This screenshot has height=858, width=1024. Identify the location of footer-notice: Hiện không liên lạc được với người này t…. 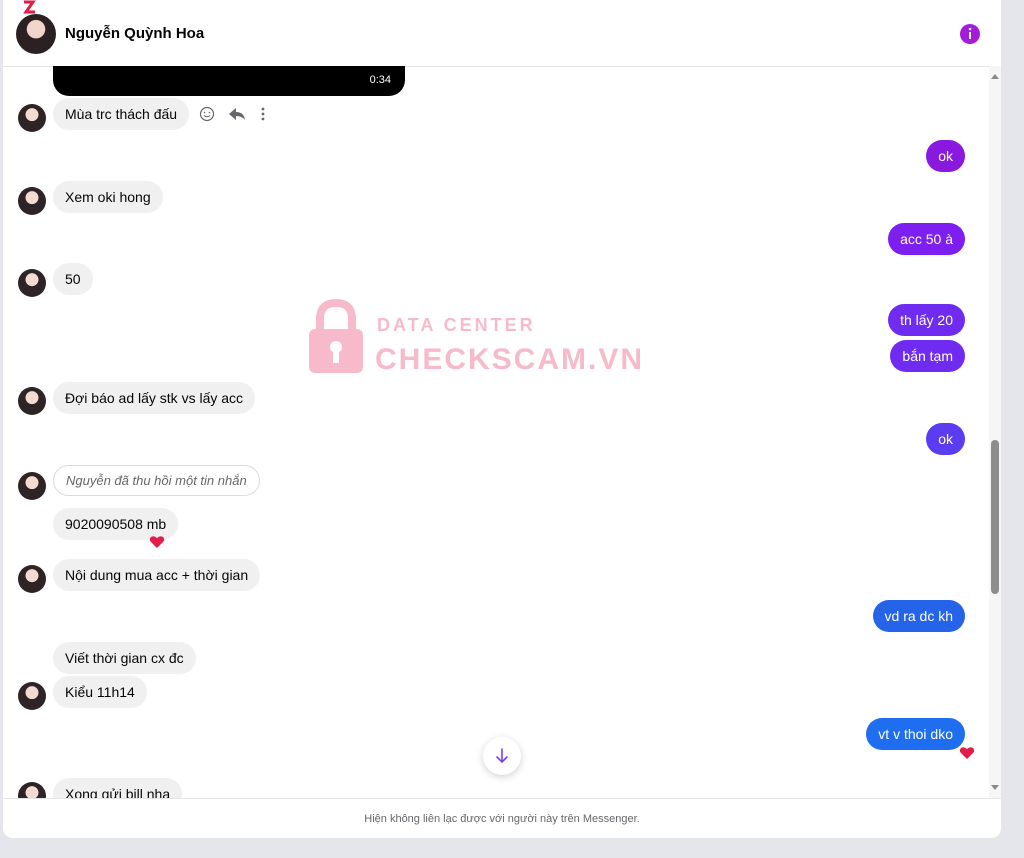
(502, 818).